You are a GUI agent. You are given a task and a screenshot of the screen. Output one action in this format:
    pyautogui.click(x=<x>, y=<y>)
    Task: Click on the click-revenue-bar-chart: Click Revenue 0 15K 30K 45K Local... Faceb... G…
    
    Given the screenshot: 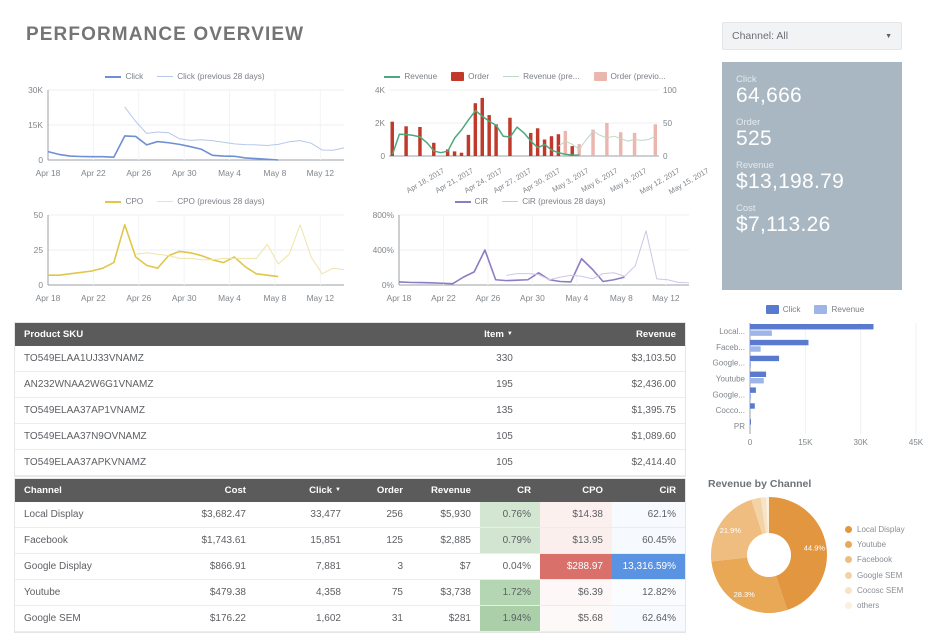 What is the action you would take?
    pyautogui.click(x=815, y=378)
    